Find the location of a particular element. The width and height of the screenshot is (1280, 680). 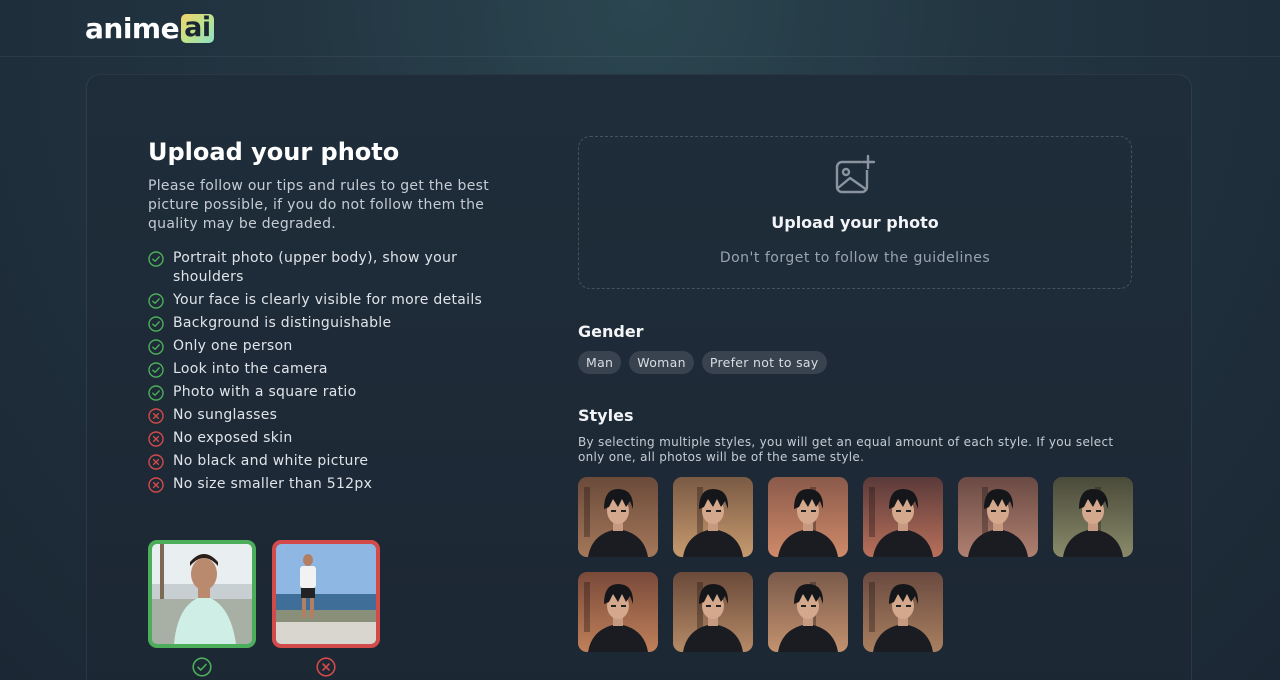

rule-item: Only one person is located at coordinates (328, 346).